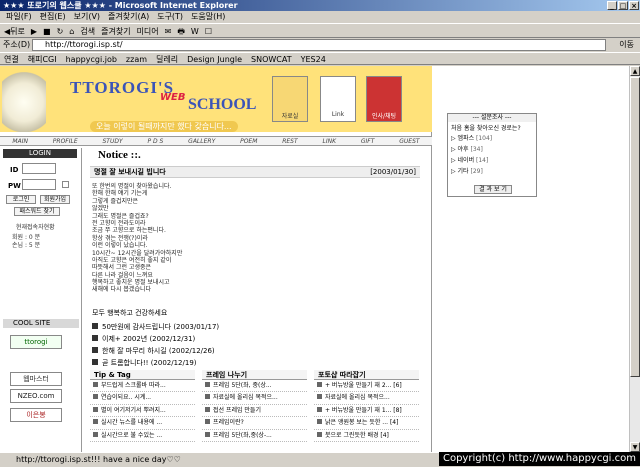 This screenshot has width=640, height=467. Describe the element at coordinates (208, 30) in the screenshot. I see `discuss-icon: ☐` at that location.